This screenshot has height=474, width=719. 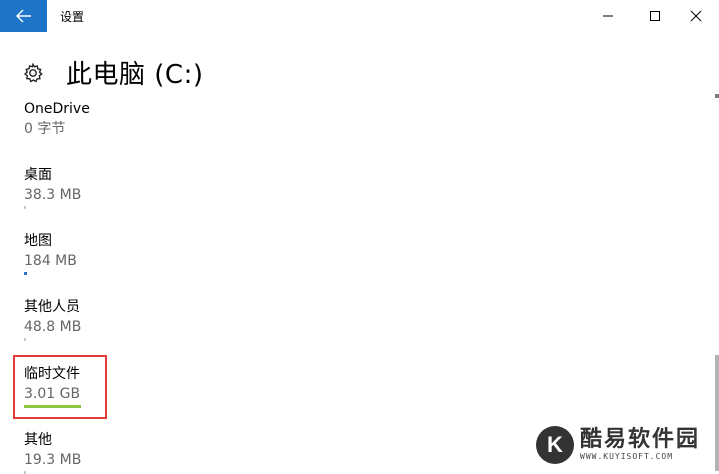 I want to click on list-item-onedrive: OneDrive 0 字节, so click(x=174, y=119).